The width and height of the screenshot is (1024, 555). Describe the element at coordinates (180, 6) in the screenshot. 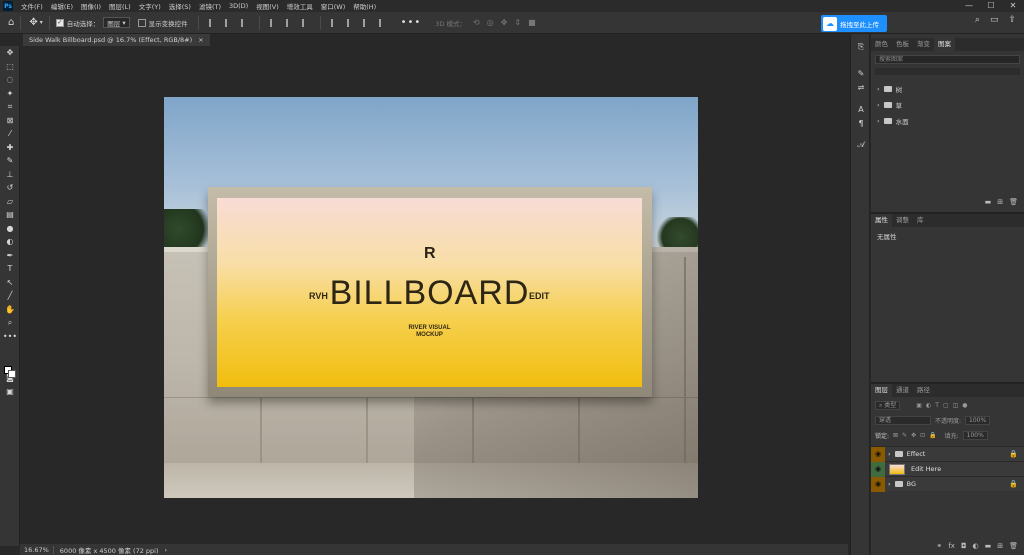

I see `menu-select: 选择(S)` at that location.